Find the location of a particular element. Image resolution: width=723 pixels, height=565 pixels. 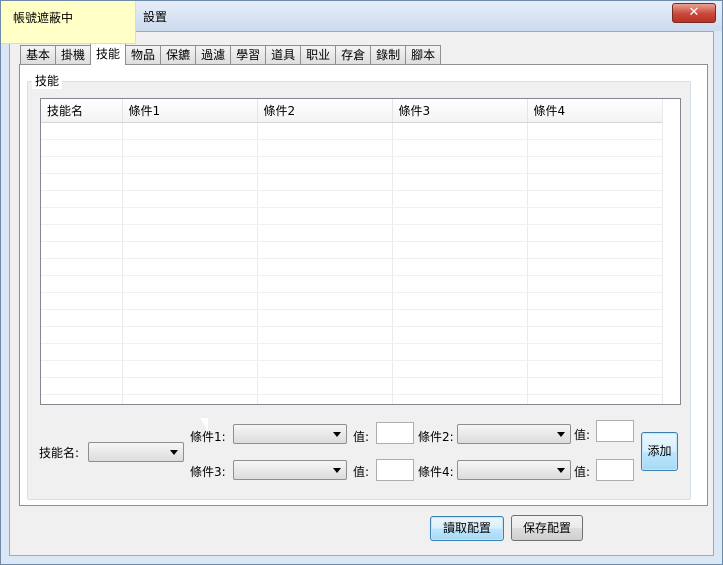

cond2-value-input is located at coordinates (615, 431).